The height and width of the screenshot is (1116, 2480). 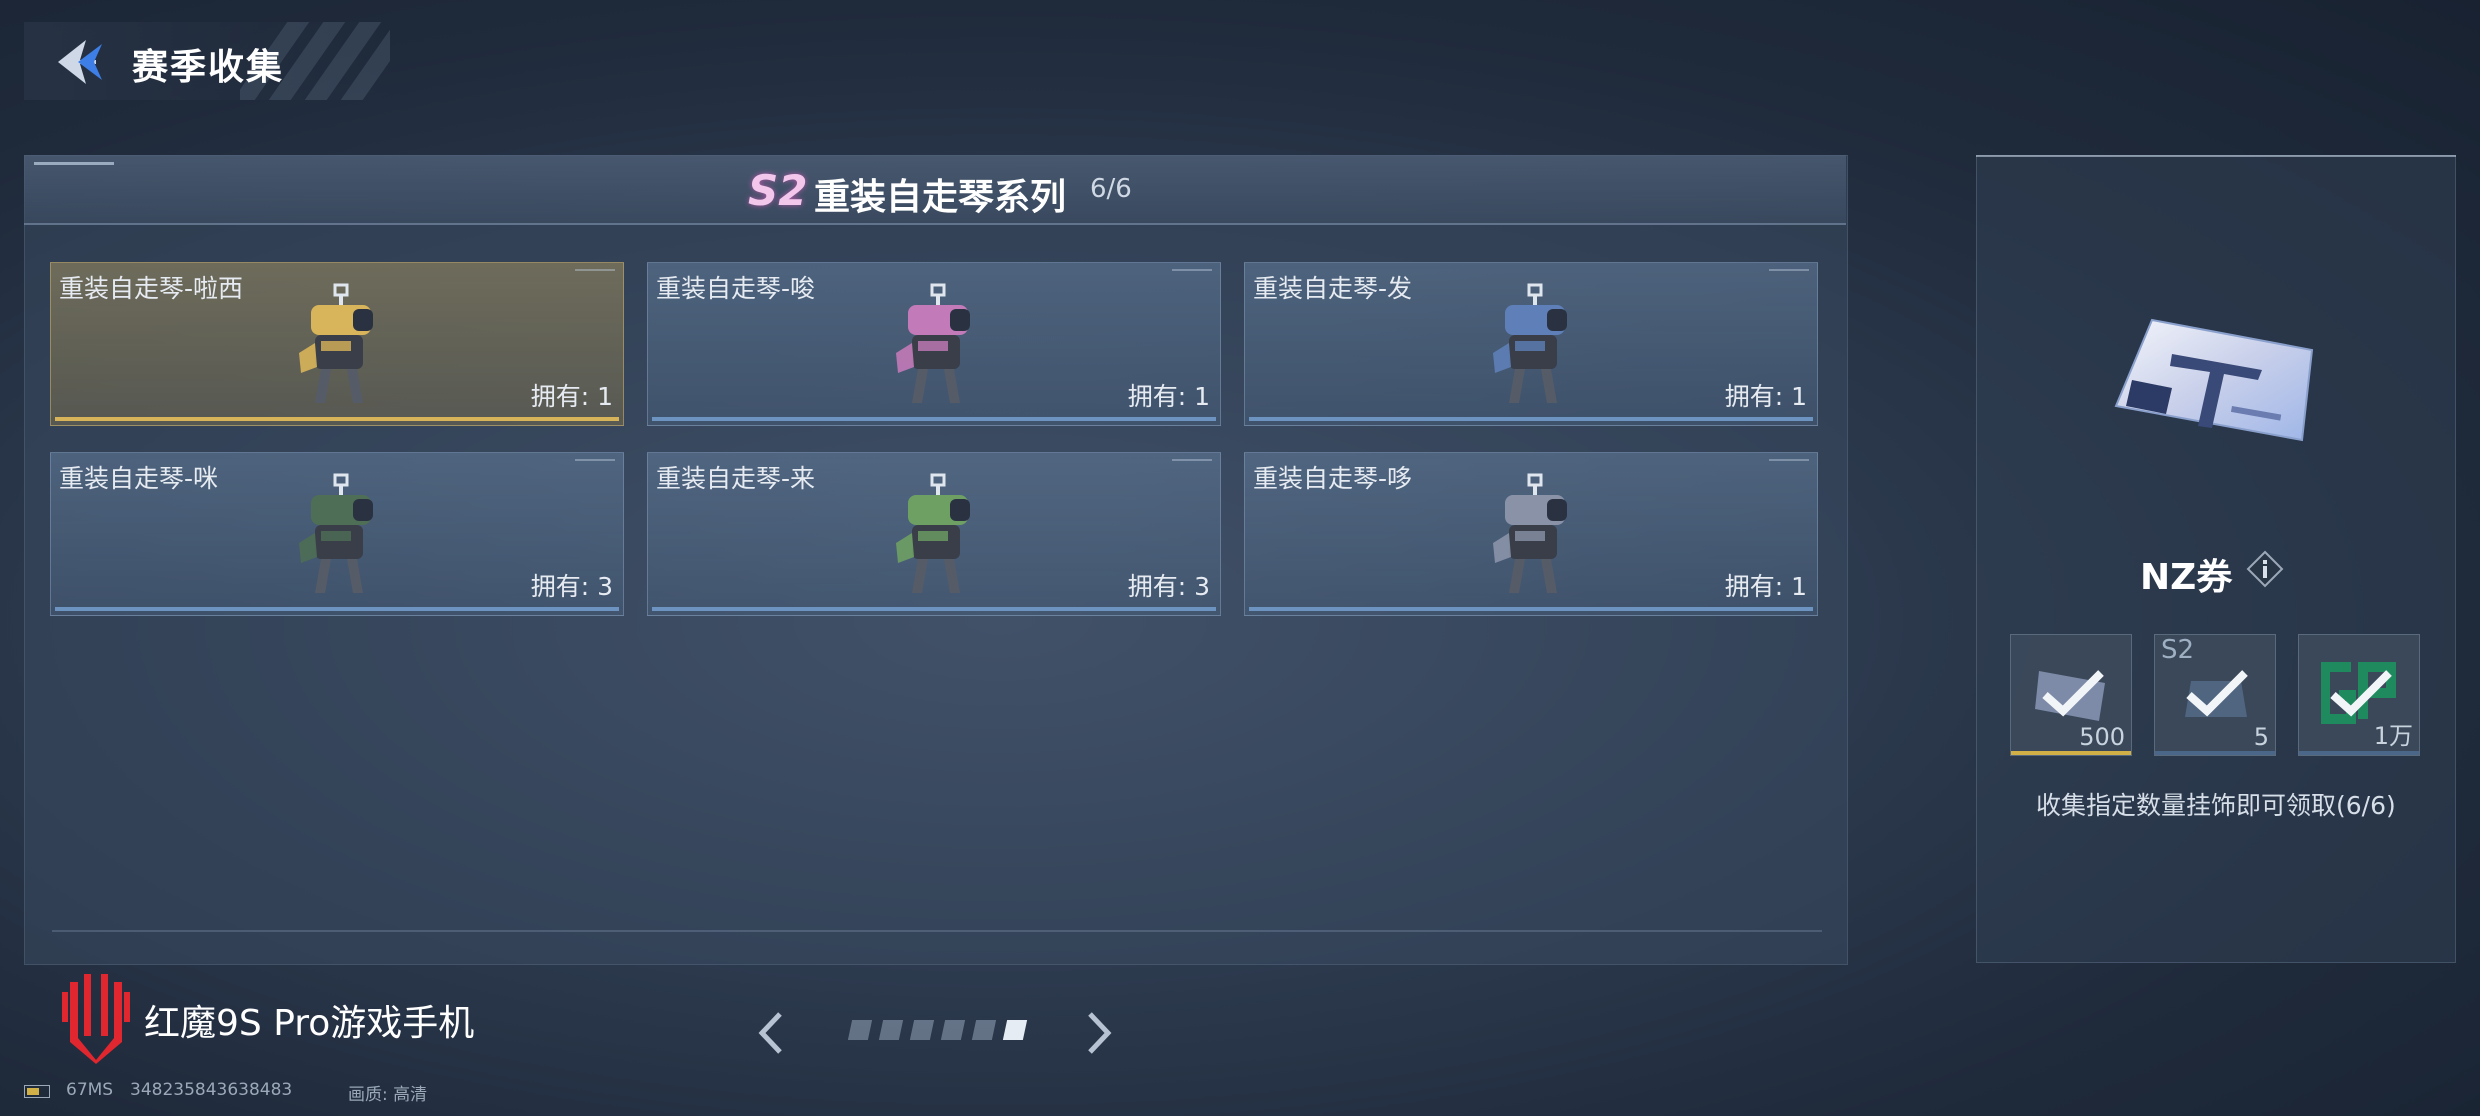 What do you see at coordinates (74, 163) in the screenshot?
I see `header-decoration-line` at bounding box center [74, 163].